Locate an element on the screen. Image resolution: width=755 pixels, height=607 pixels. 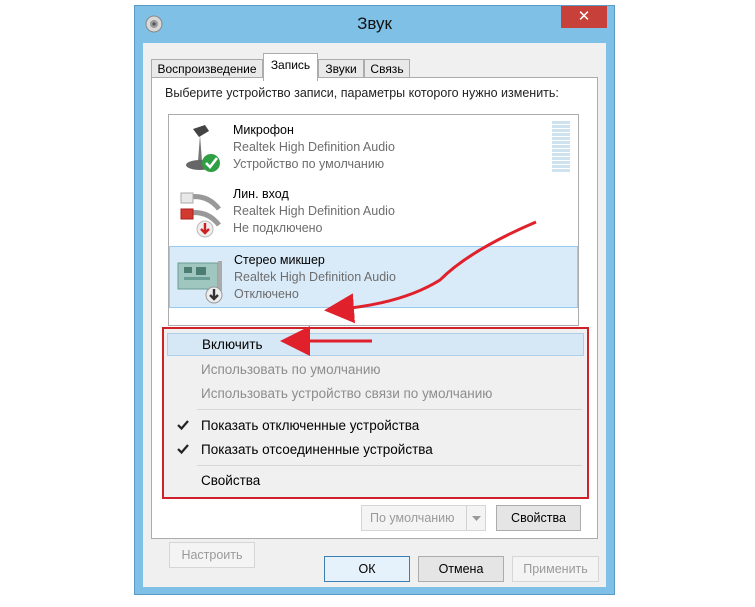
menu-item-enable: Включить is located at coordinates (375, 344).